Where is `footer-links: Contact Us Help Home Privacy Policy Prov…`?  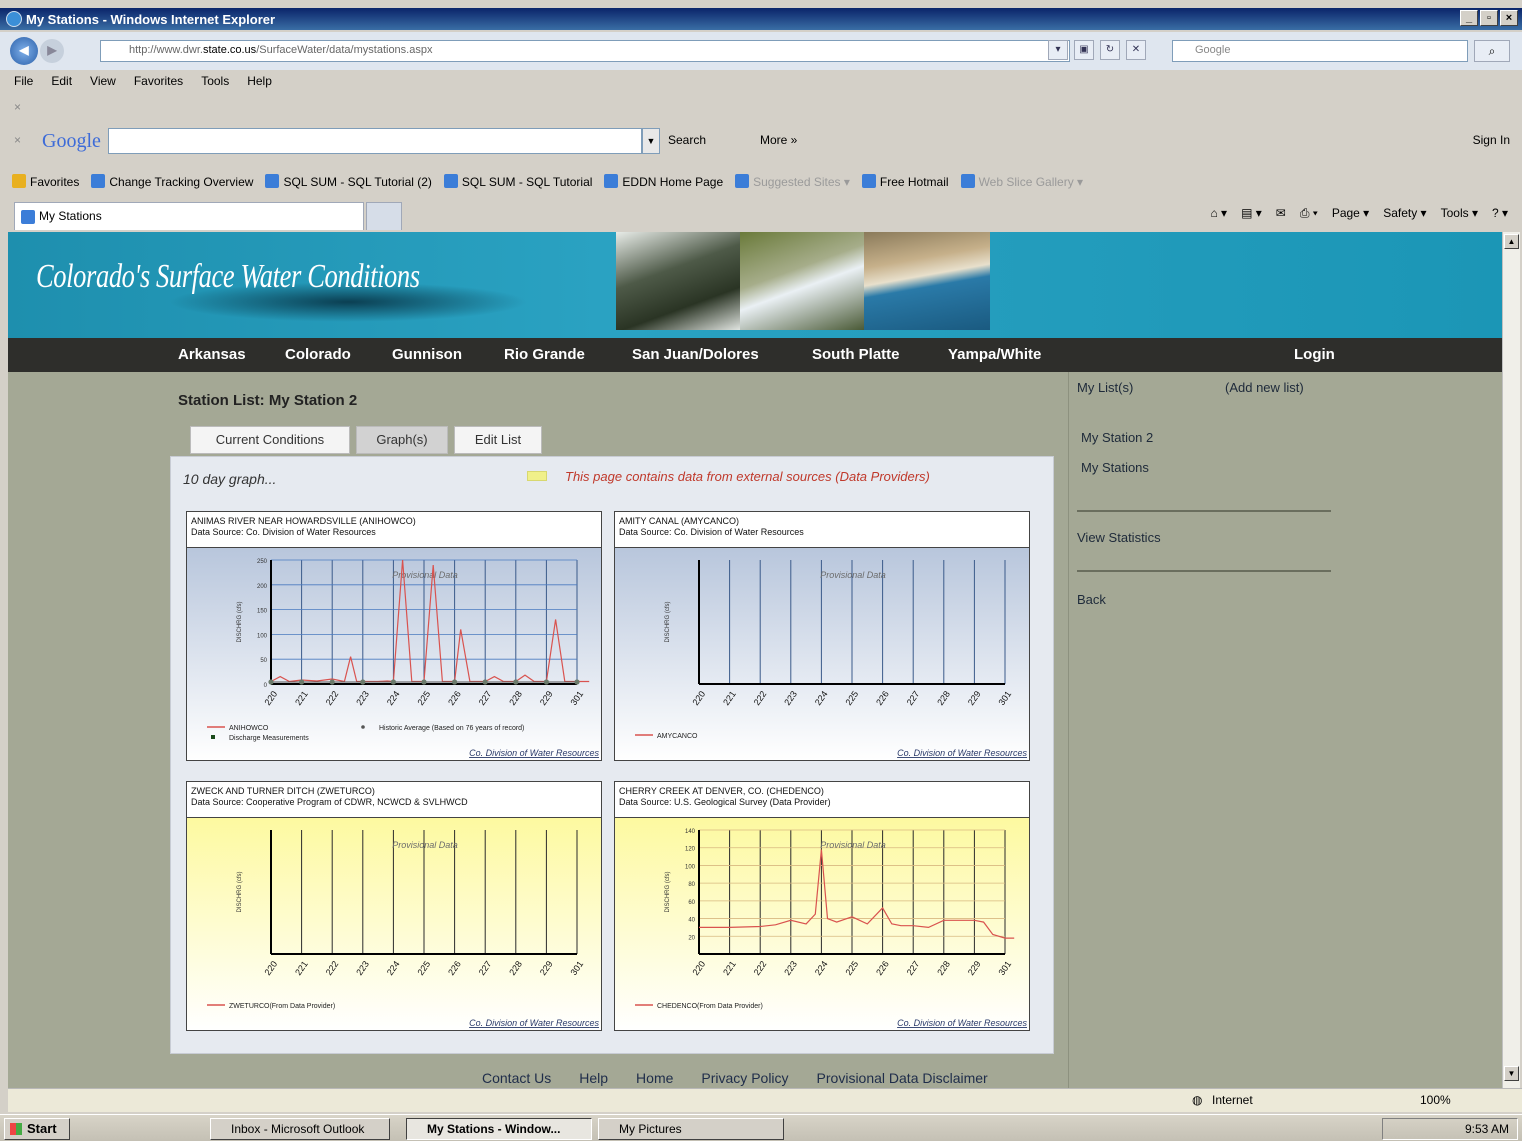
footer-links: Contact Us Help Home Privacy Policy Prov… is located at coordinates (735, 1078).